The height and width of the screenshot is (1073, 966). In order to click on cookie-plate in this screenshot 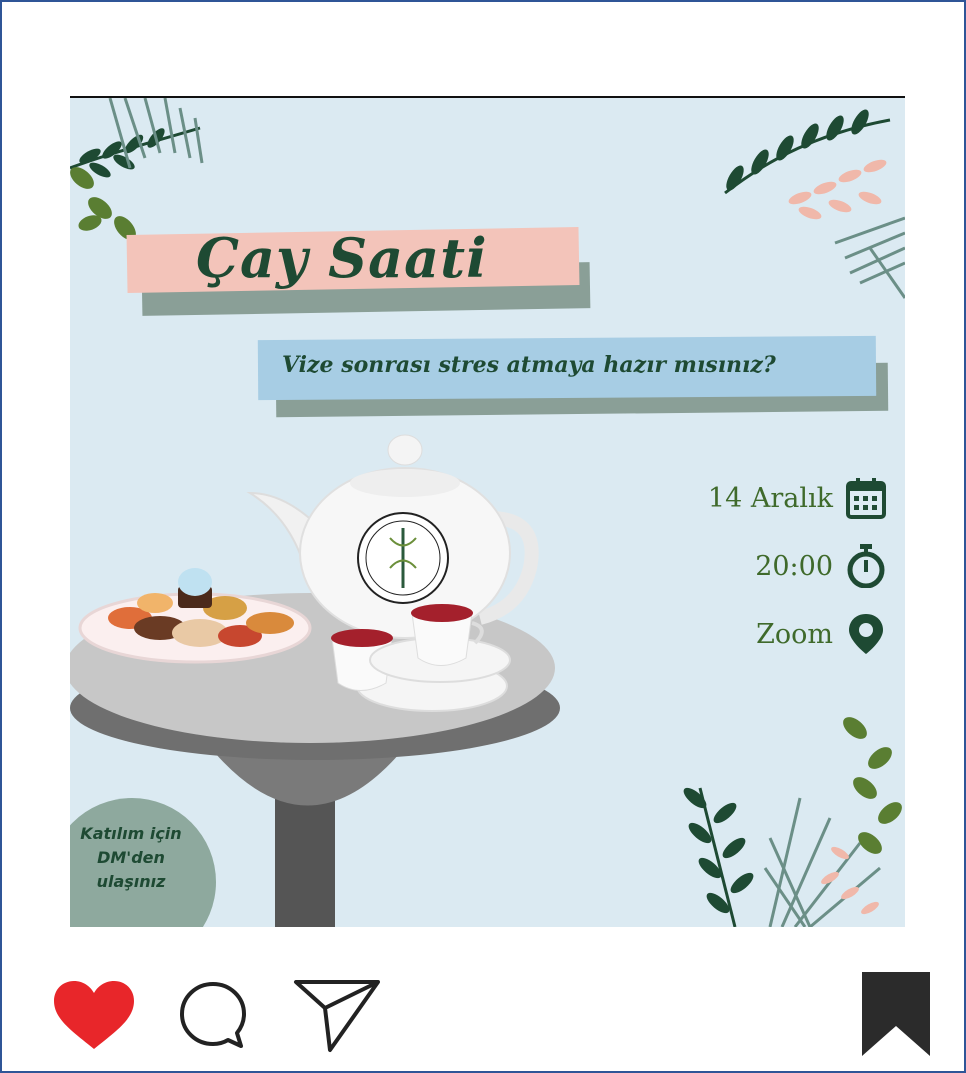, I will do `click(195, 616)`.